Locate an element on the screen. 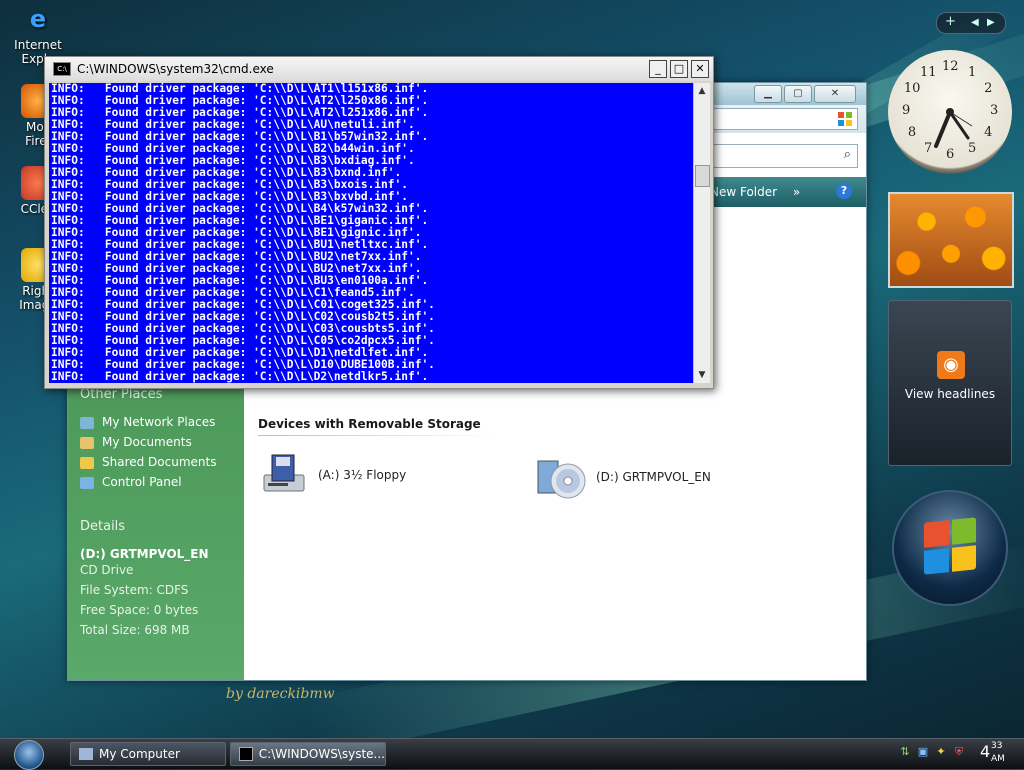 Image resolution: width=1024 pixels, height=770 pixels. cmd-title: C:\WINDOWS\system32\cmd.exe is located at coordinates (175, 69).